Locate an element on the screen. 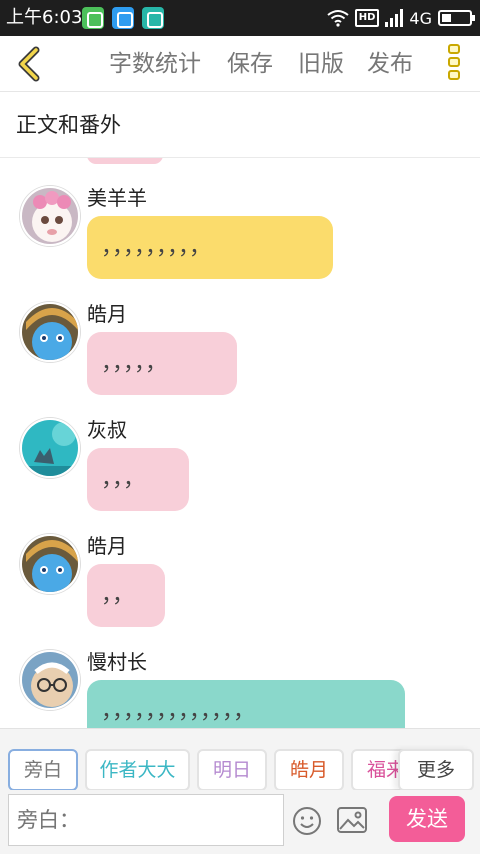 The image size is (480, 854). role-chip-mingri: 明日 is located at coordinates (232, 769).